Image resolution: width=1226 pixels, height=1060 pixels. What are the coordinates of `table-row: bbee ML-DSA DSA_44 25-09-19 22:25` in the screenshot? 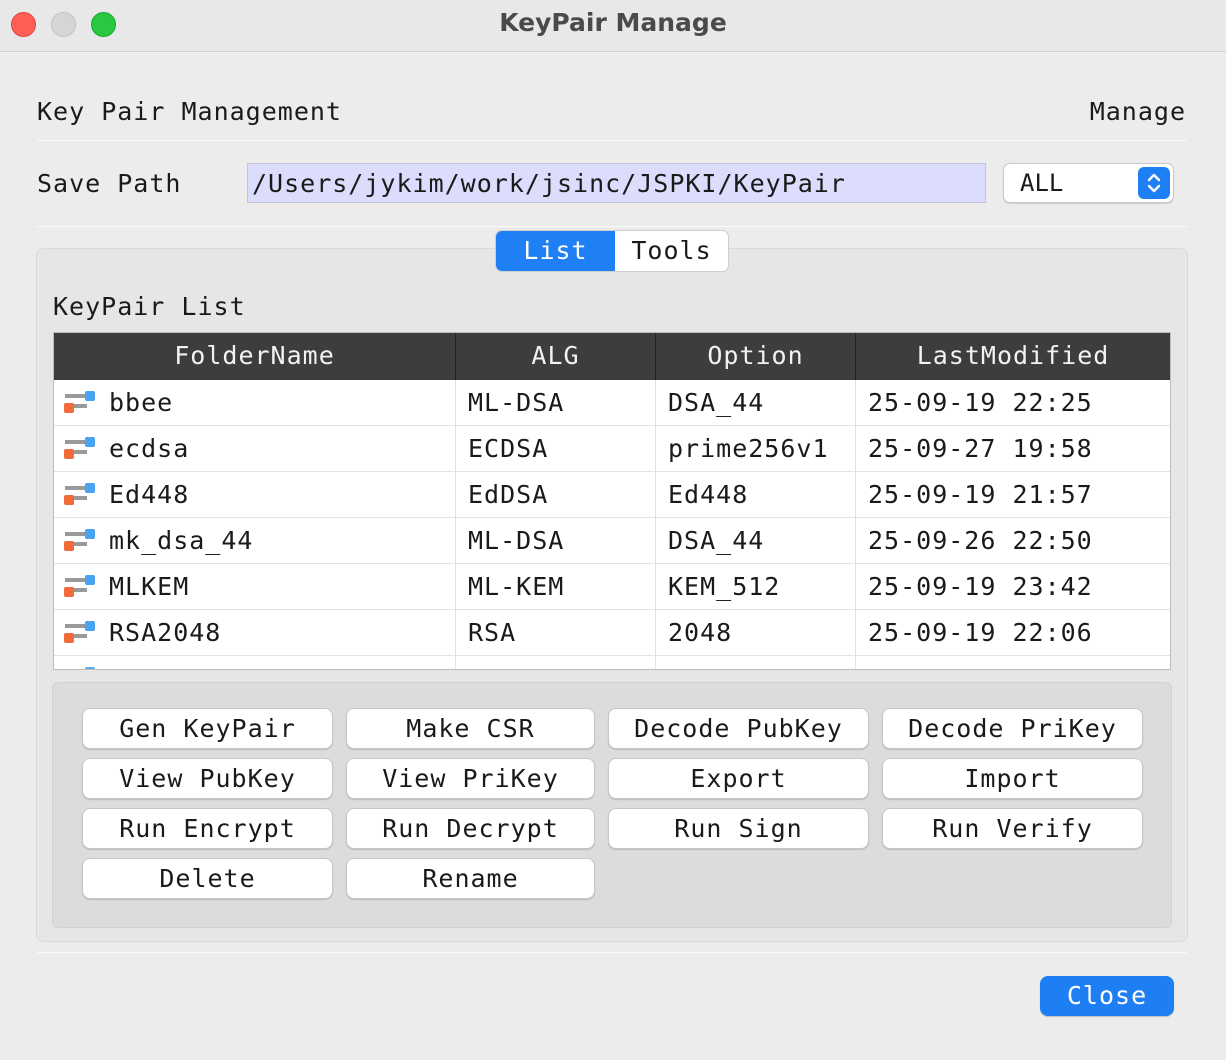 It's located at (612, 403).